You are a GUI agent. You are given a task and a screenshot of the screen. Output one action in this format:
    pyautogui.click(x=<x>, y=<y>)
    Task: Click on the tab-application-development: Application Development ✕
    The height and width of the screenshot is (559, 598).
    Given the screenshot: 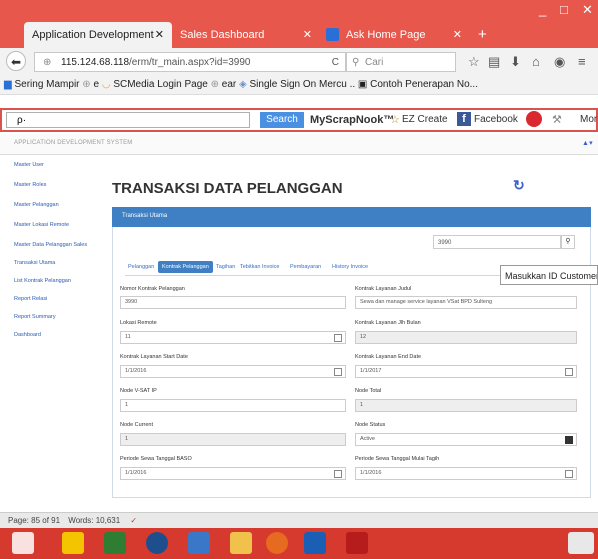 What is the action you would take?
    pyautogui.click(x=98, y=35)
    